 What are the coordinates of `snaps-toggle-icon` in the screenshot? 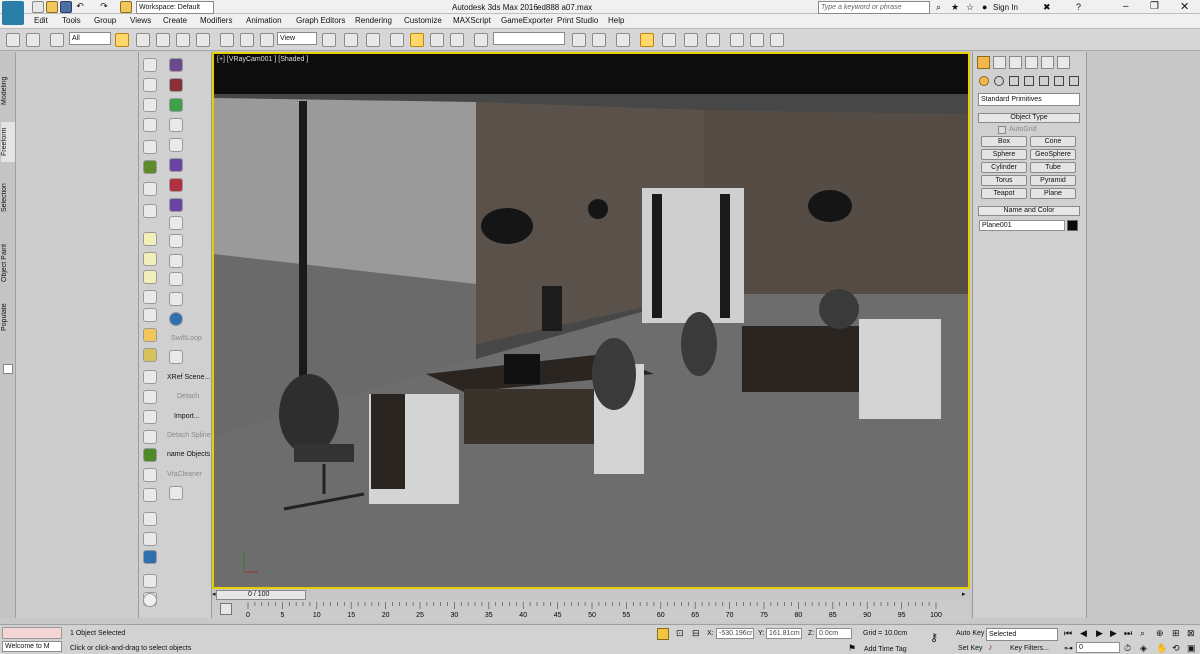 It's located at (397, 40).